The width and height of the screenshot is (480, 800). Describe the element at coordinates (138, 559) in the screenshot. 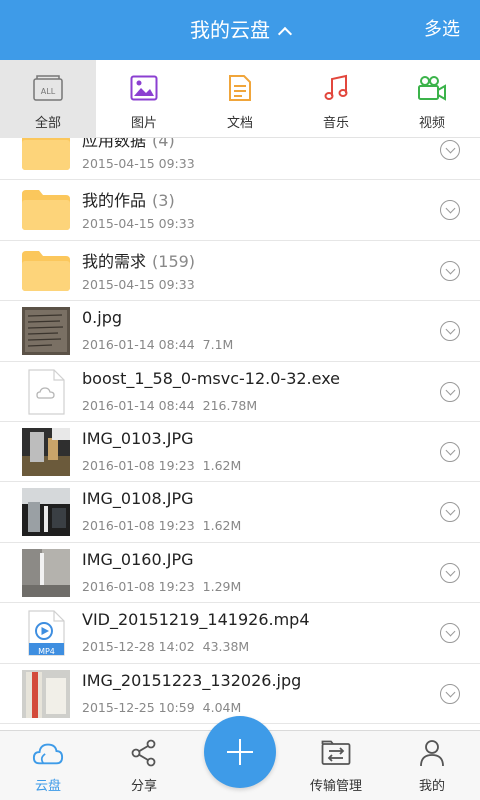

I see `file-name: IMG_0160.JPG` at that location.